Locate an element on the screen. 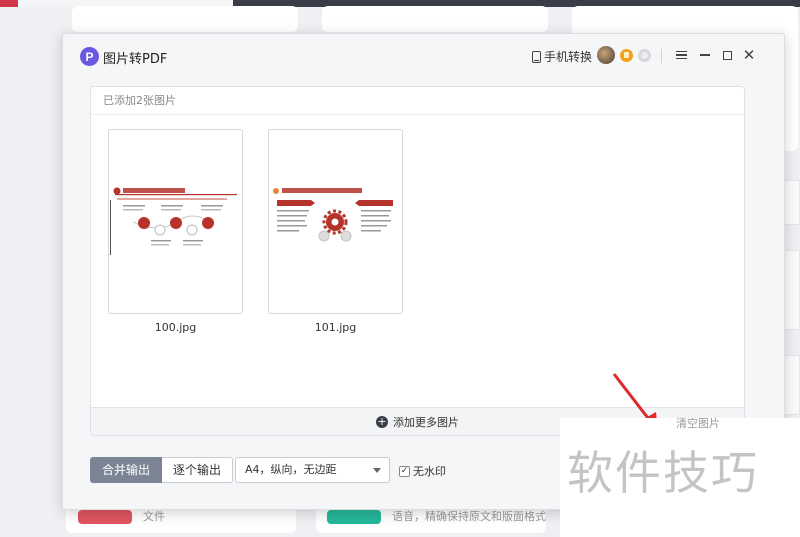 This screenshot has height=537, width=800. background-red-tag is located at coordinates (105, 517).